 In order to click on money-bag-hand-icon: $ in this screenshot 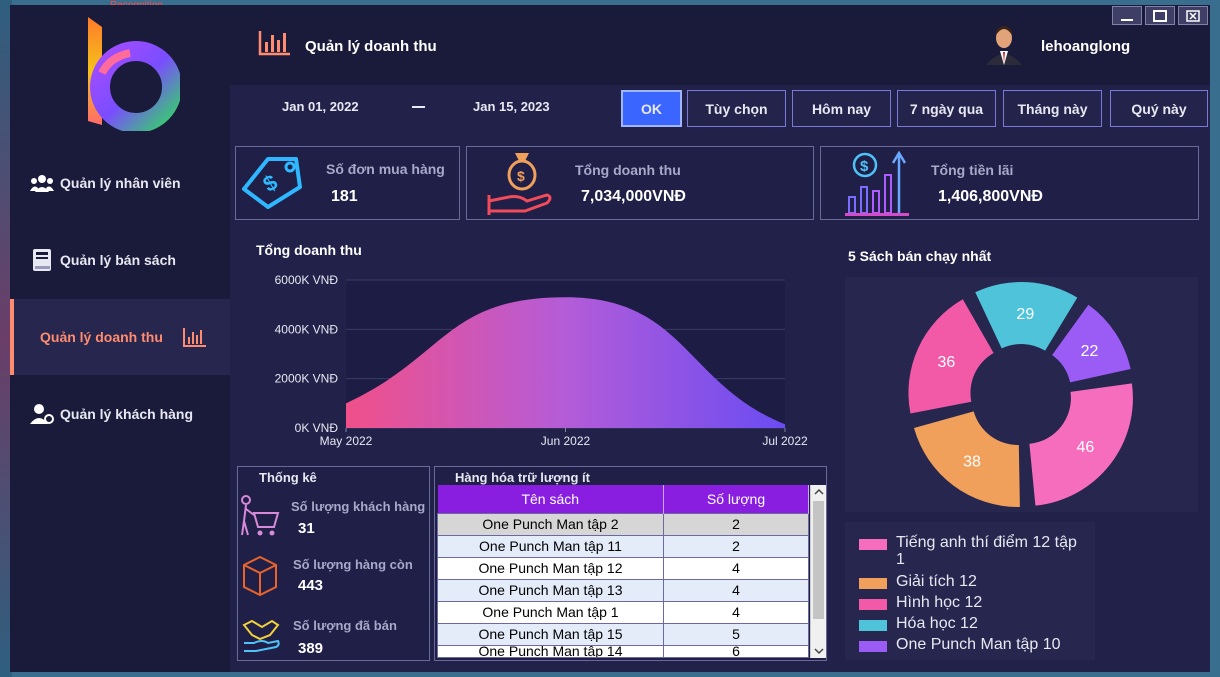, I will do `click(519, 184)`.